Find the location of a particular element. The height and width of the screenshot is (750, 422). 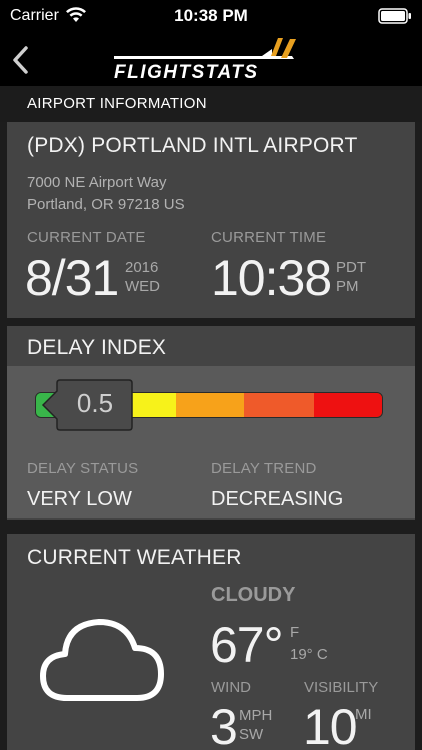

current-date: 8/31 is located at coordinates (72, 278).